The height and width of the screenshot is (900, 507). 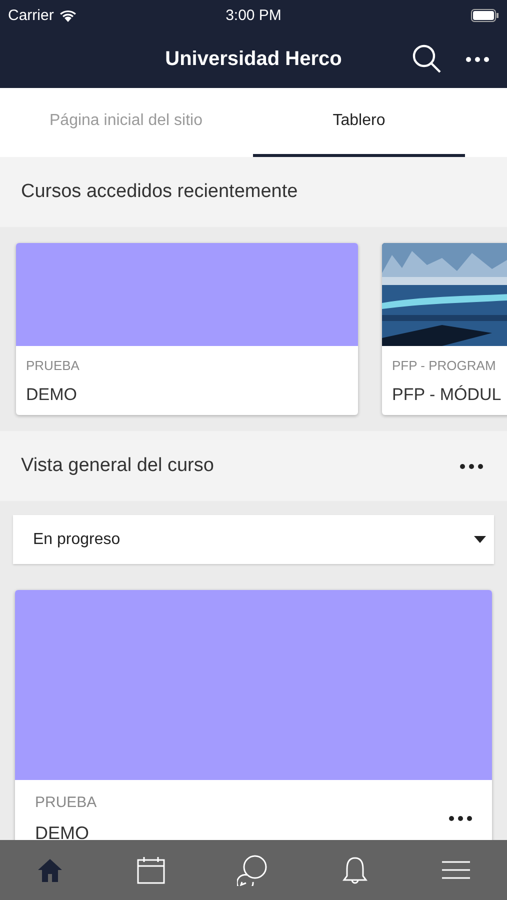 I want to click on calendar-icon, so click(x=151, y=870).